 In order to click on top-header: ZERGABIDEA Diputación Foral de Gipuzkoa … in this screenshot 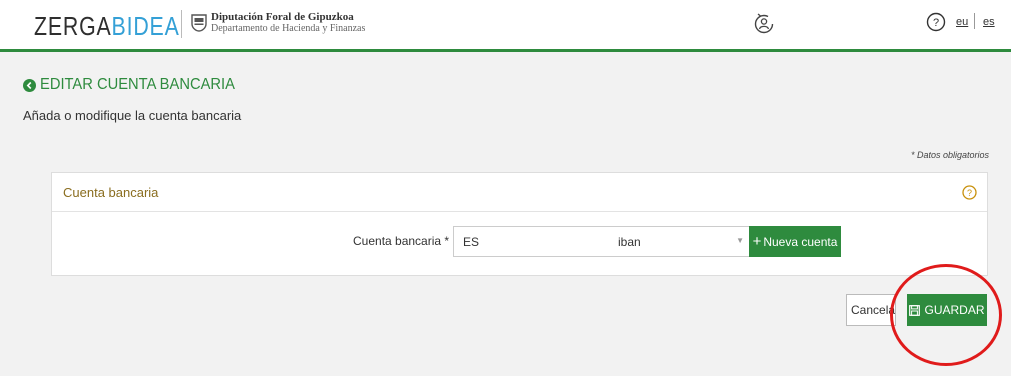, I will do `click(505, 26)`.